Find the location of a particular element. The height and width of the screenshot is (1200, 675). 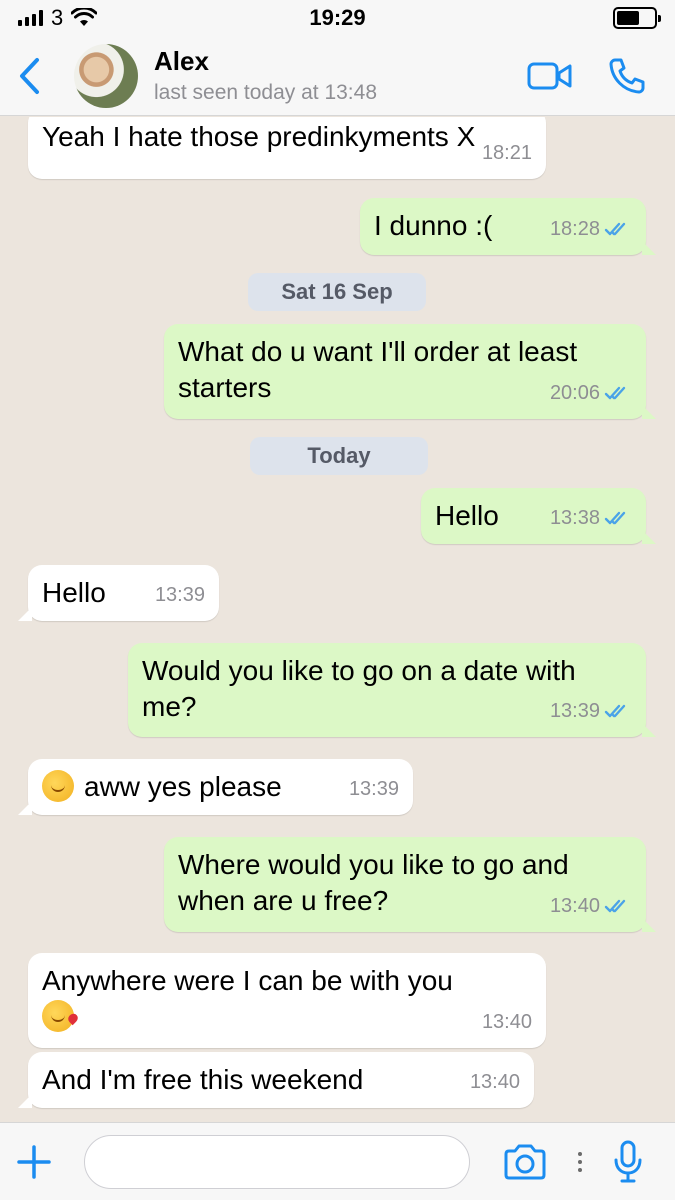

message-meta: 18:28 is located at coordinates (591, 229).